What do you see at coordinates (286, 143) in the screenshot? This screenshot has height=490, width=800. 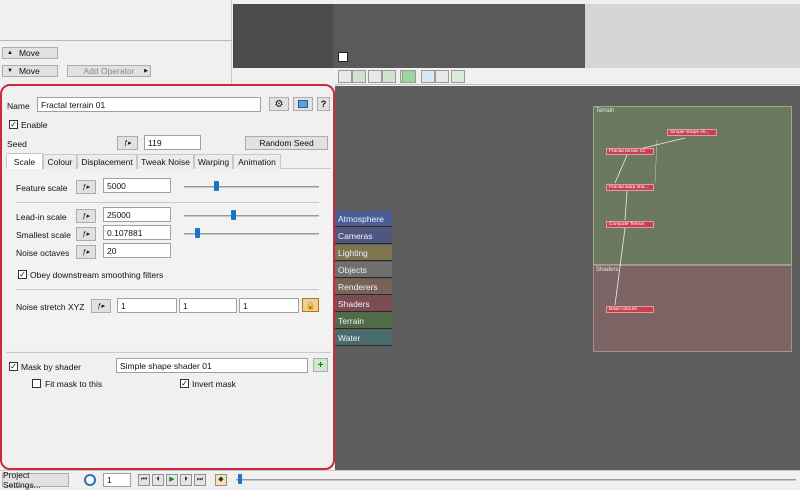 I see `random-seed-button: Random Seed` at bounding box center [286, 143].